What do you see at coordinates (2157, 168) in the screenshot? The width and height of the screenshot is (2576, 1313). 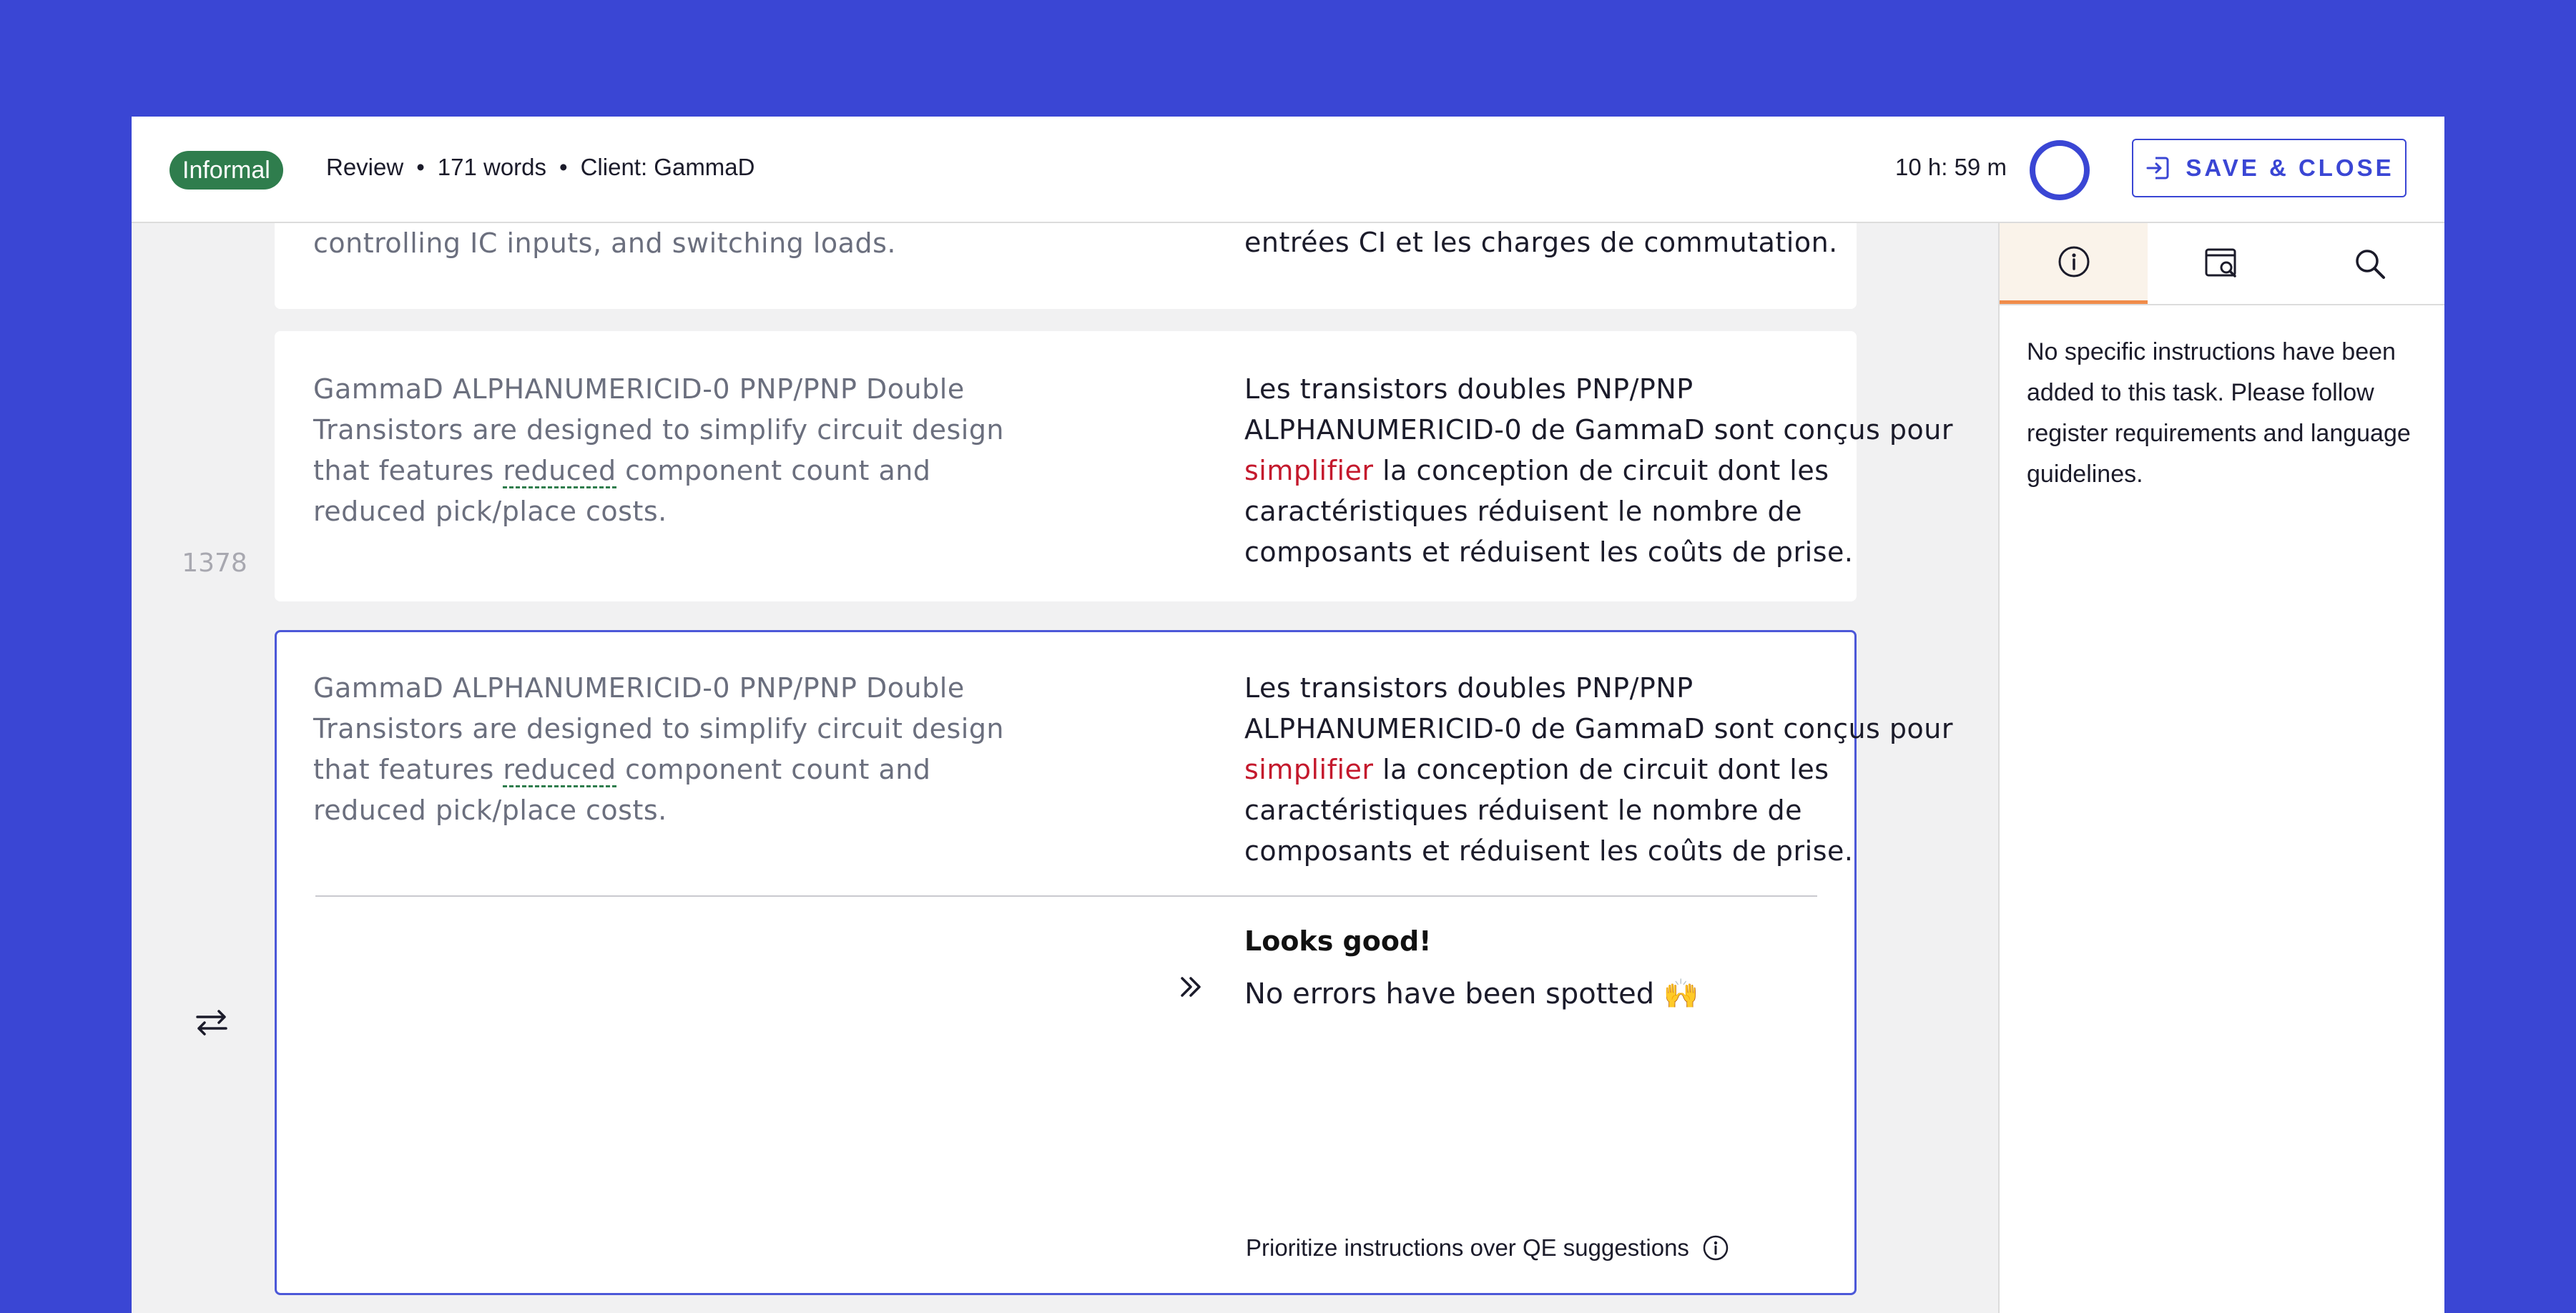 I see `exit-icon` at bounding box center [2157, 168].